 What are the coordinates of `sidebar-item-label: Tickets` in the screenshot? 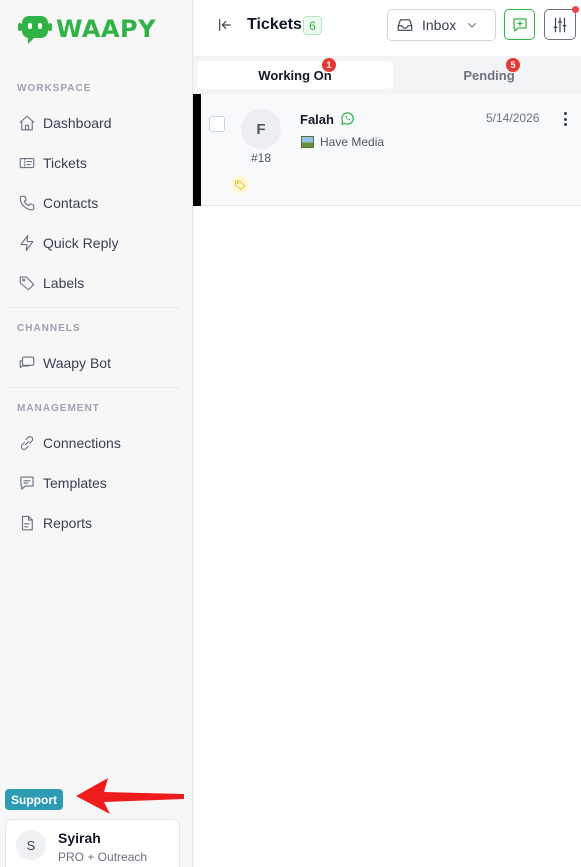 It's located at (65, 163).